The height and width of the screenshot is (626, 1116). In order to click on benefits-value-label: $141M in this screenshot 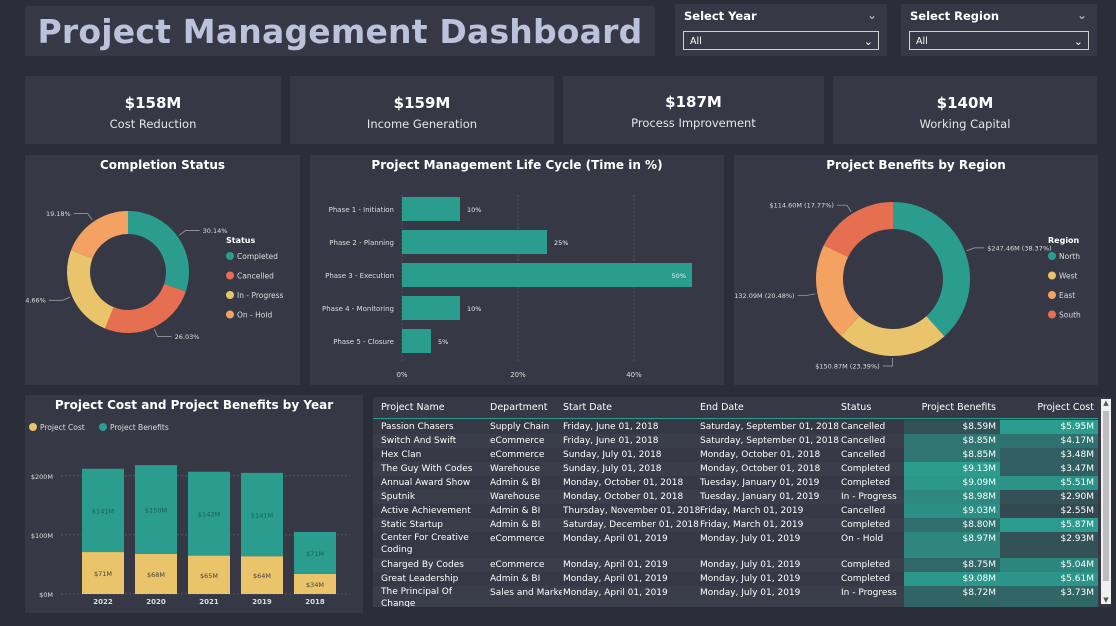, I will do `click(103, 511)`.